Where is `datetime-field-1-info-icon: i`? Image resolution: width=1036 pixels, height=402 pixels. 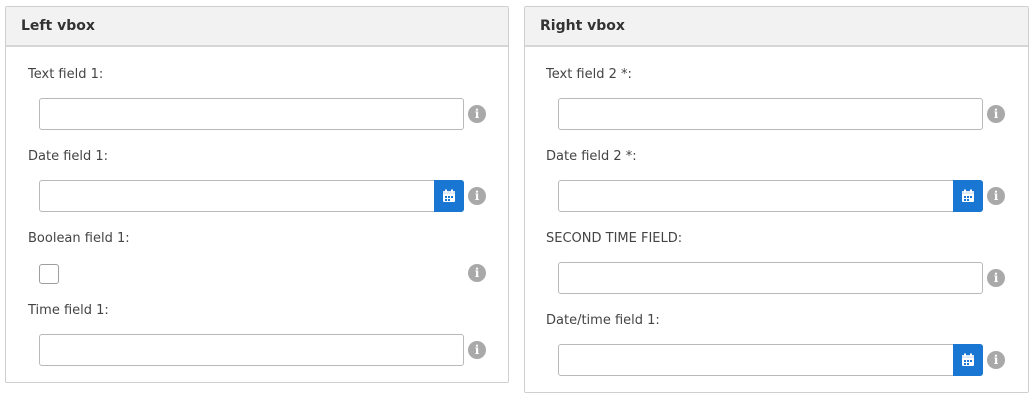 datetime-field-1-info-icon: i is located at coordinates (996, 360).